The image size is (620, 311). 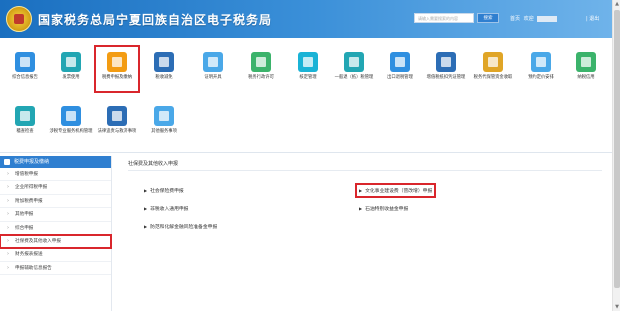 I want to click on license-icon, so click(x=261, y=62).